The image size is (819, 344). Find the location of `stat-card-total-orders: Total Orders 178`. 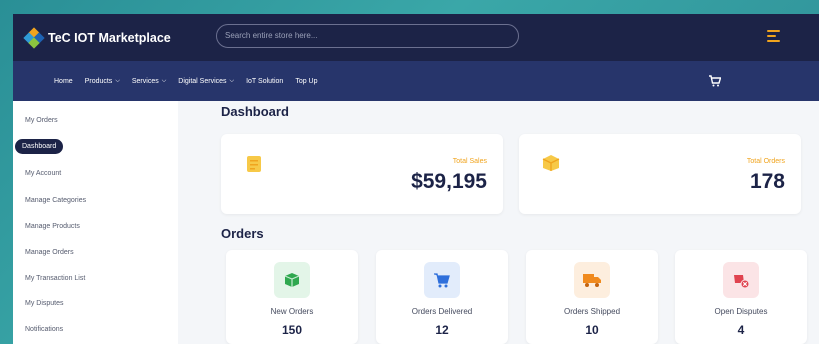

stat-card-total-orders: Total Orders 178 is located at coordinates (660, 174).